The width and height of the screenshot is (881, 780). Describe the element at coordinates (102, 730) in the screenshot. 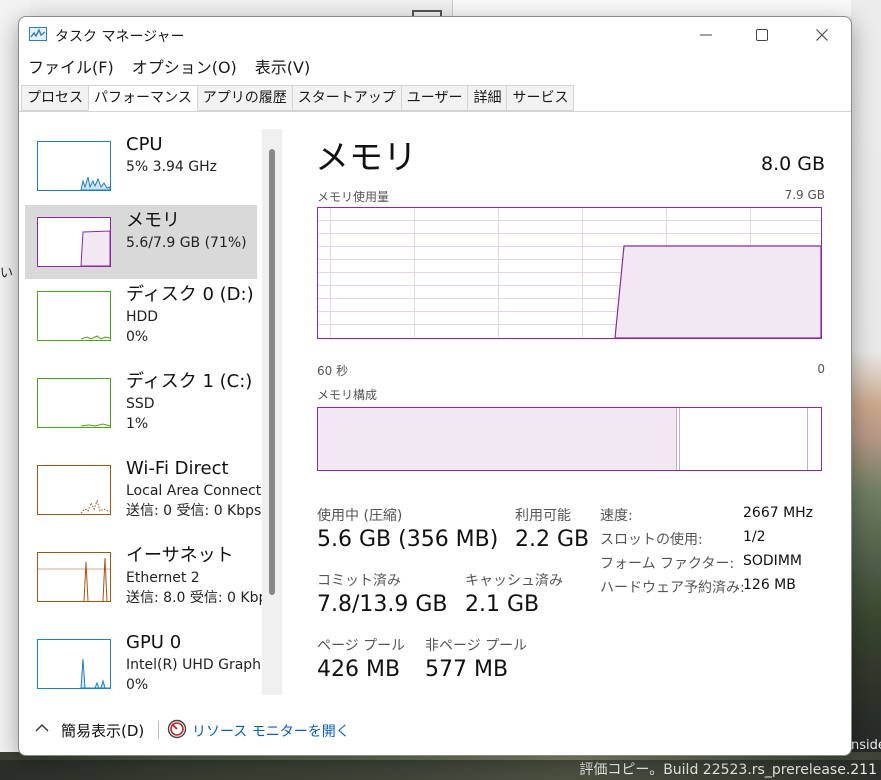

I see `fewer-details-button: 簡易表示(D)` at that location.